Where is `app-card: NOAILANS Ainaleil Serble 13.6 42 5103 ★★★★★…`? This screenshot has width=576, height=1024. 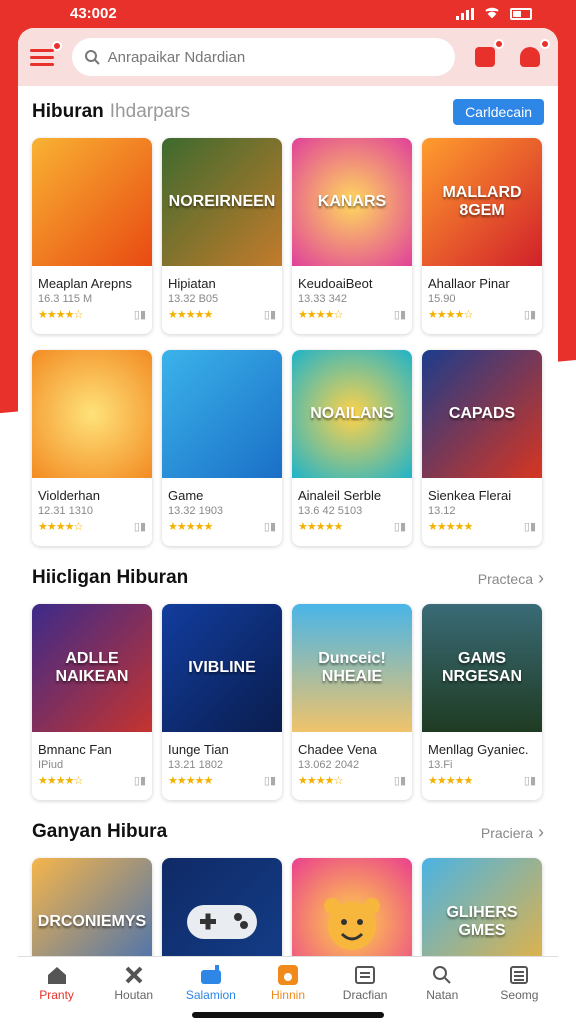
app-card: NOAILANS Ainaleil Serble 13.6 42 5103 ★★★★★… is located at coordinates (352, 448).